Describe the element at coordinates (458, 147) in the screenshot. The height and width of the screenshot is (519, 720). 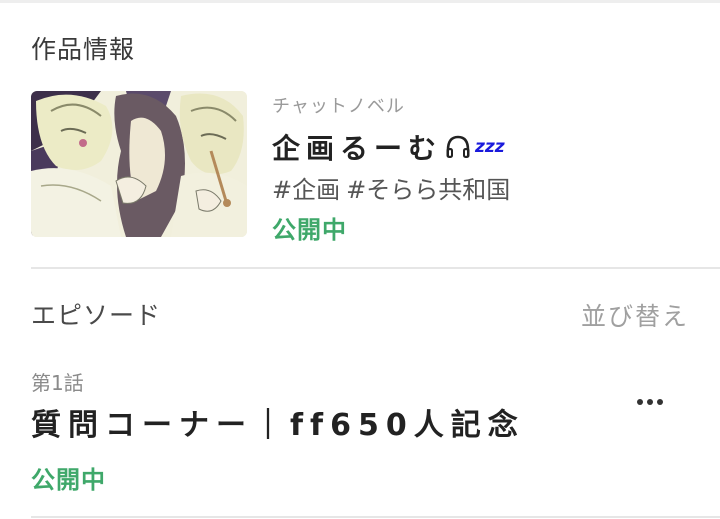
I see `headphone-icon` at that location.